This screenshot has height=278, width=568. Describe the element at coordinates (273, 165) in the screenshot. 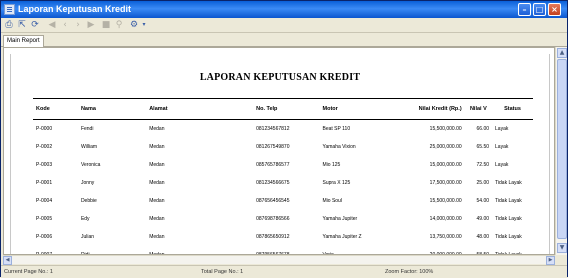

I see `cell-no-telp: 085765786577` at that location.